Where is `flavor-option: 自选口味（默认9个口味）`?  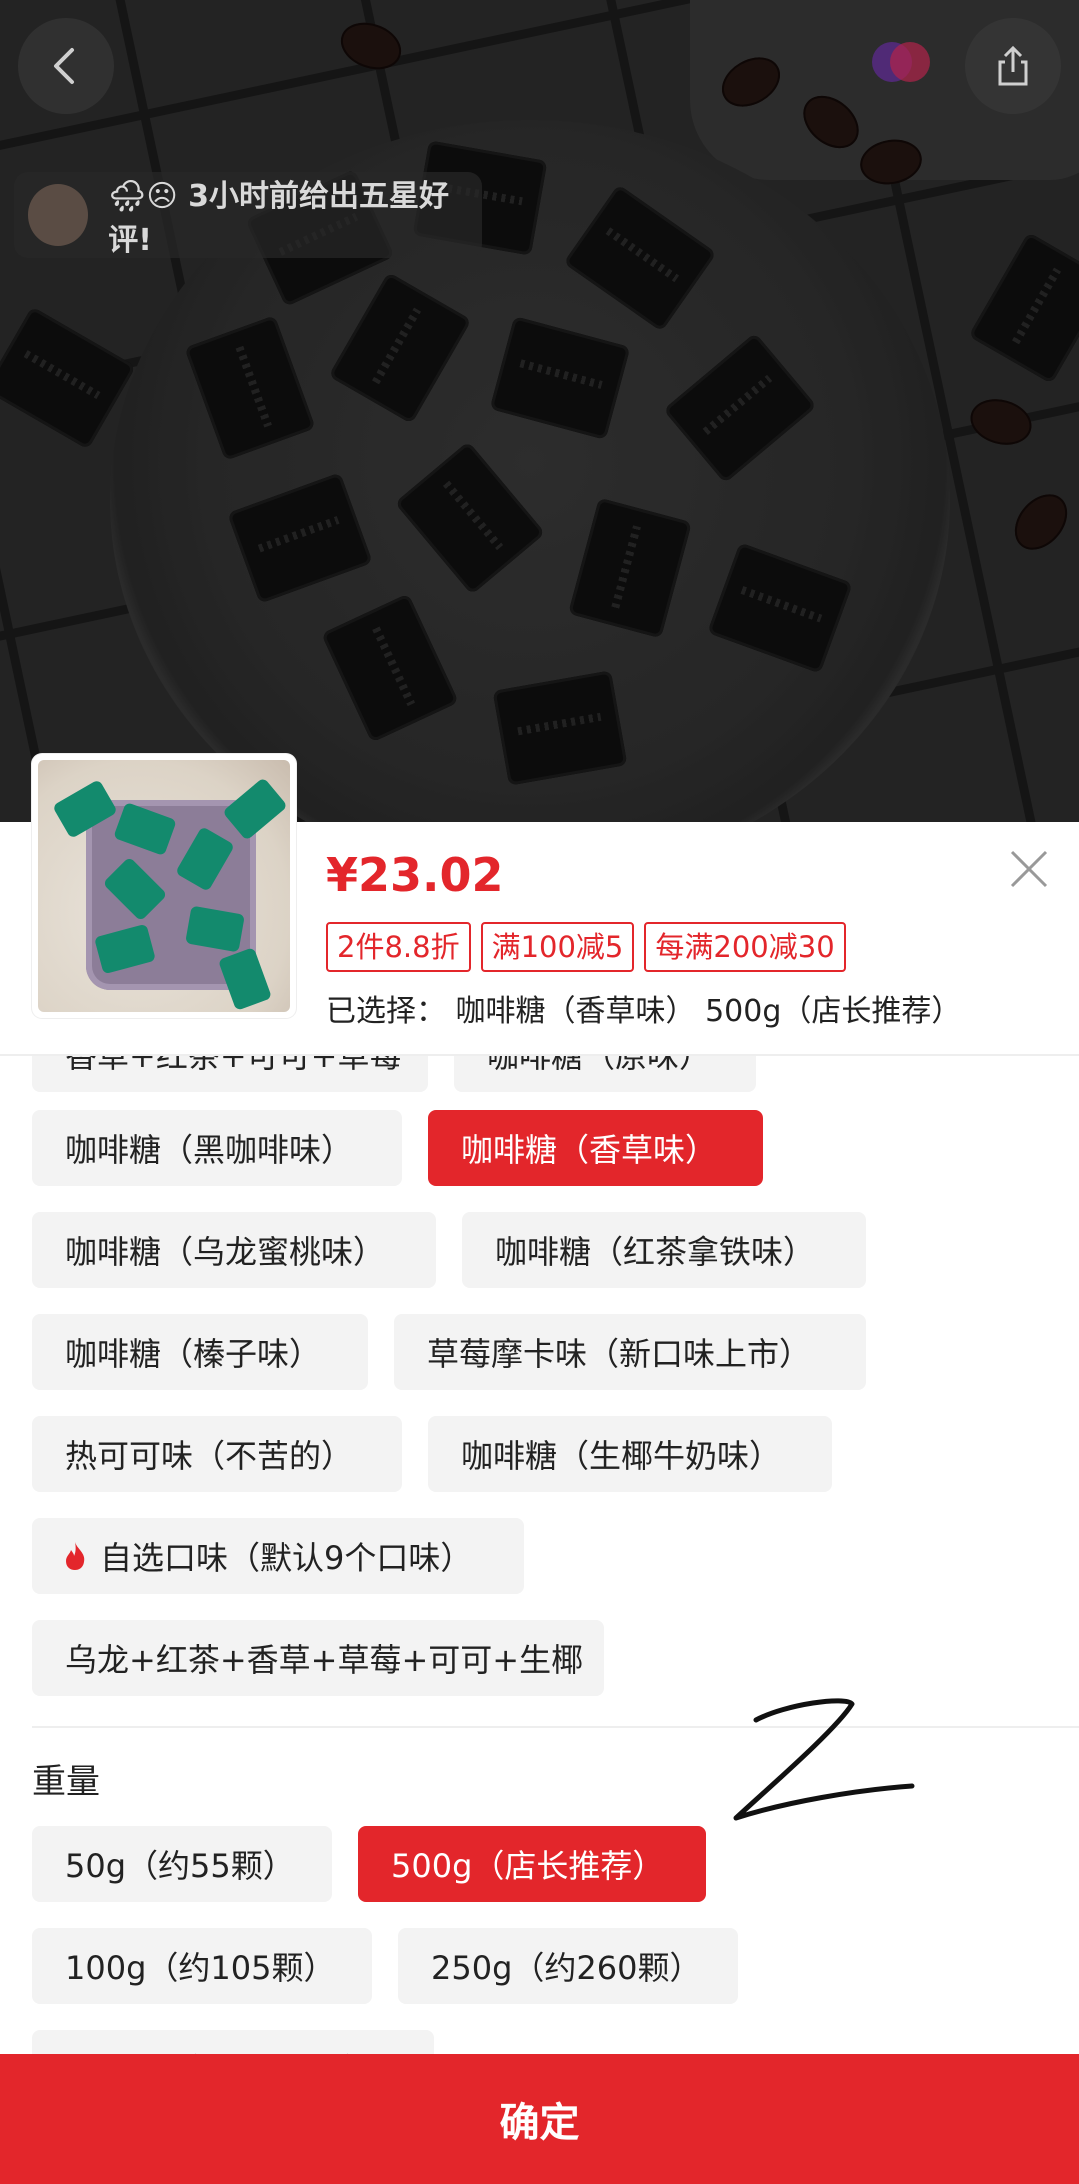
flavor-option: 自选口味（默认9个口味） is located at coordinates (278, 1556).